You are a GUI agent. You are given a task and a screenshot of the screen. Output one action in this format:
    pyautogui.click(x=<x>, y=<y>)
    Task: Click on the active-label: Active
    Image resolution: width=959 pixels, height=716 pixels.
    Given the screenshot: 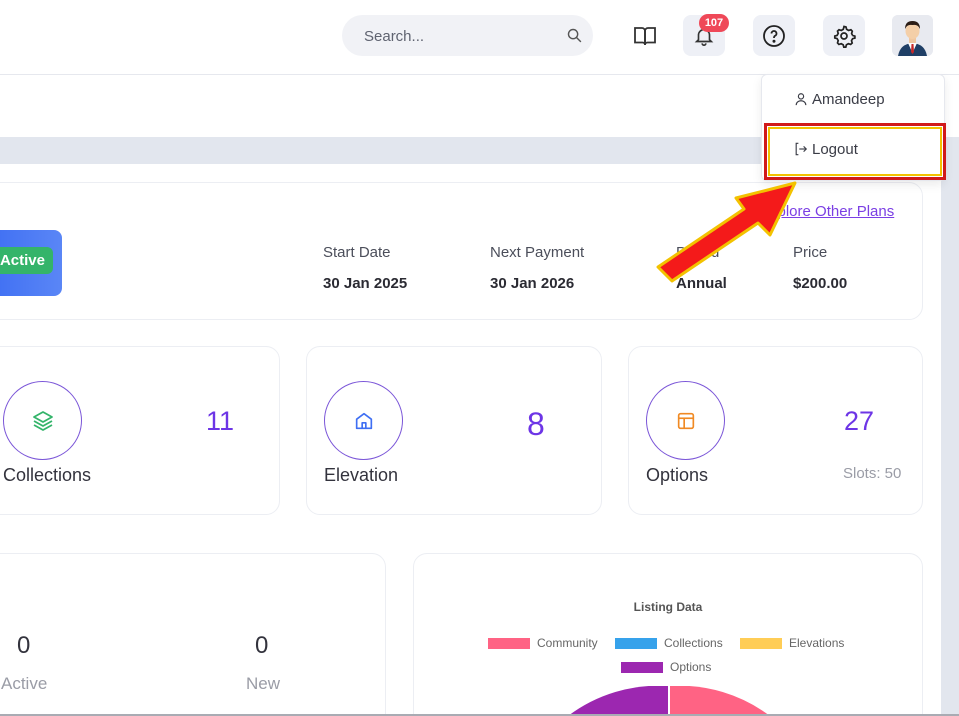 What is the action you would take?
    pyautogui.click(x=24, y=683)
    